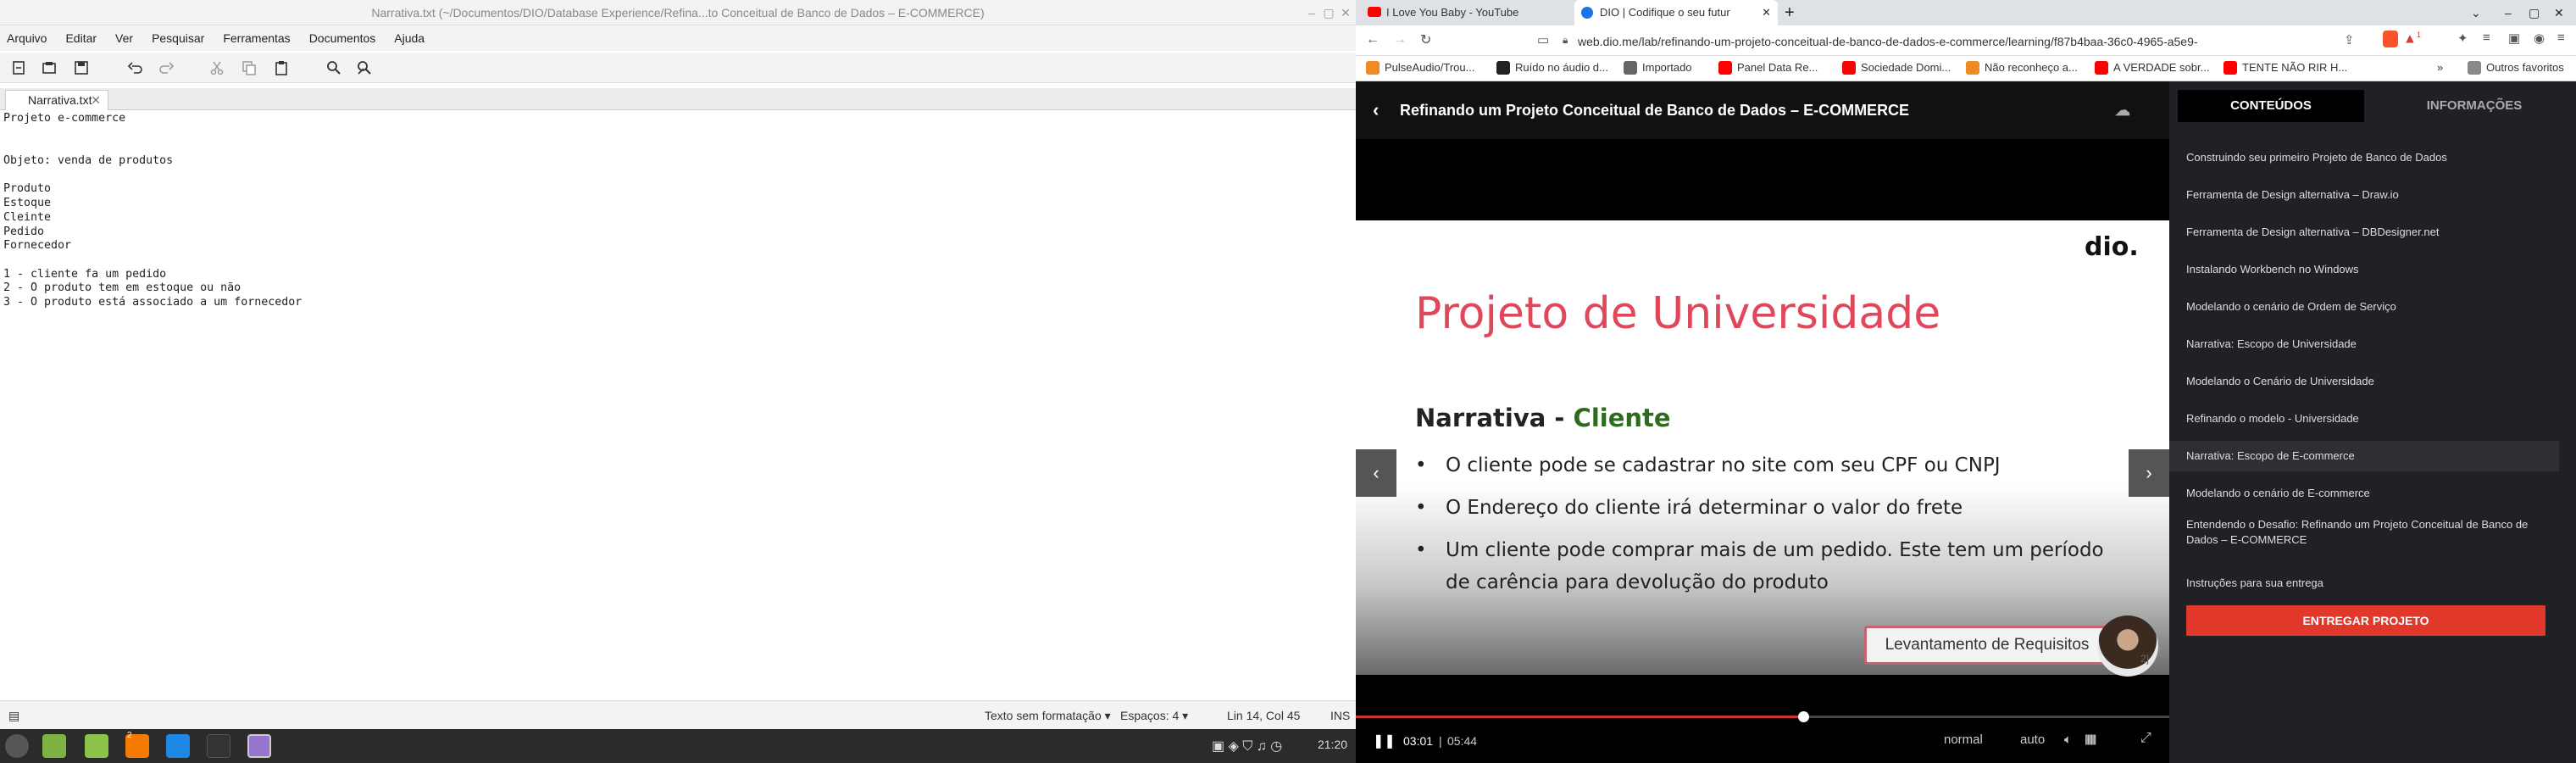  What do you see at coordinates (2364, 269) in the screenshot?
I see `lesson-item: Instalando Workbench no Windows` at bounding box center [2364, 269].